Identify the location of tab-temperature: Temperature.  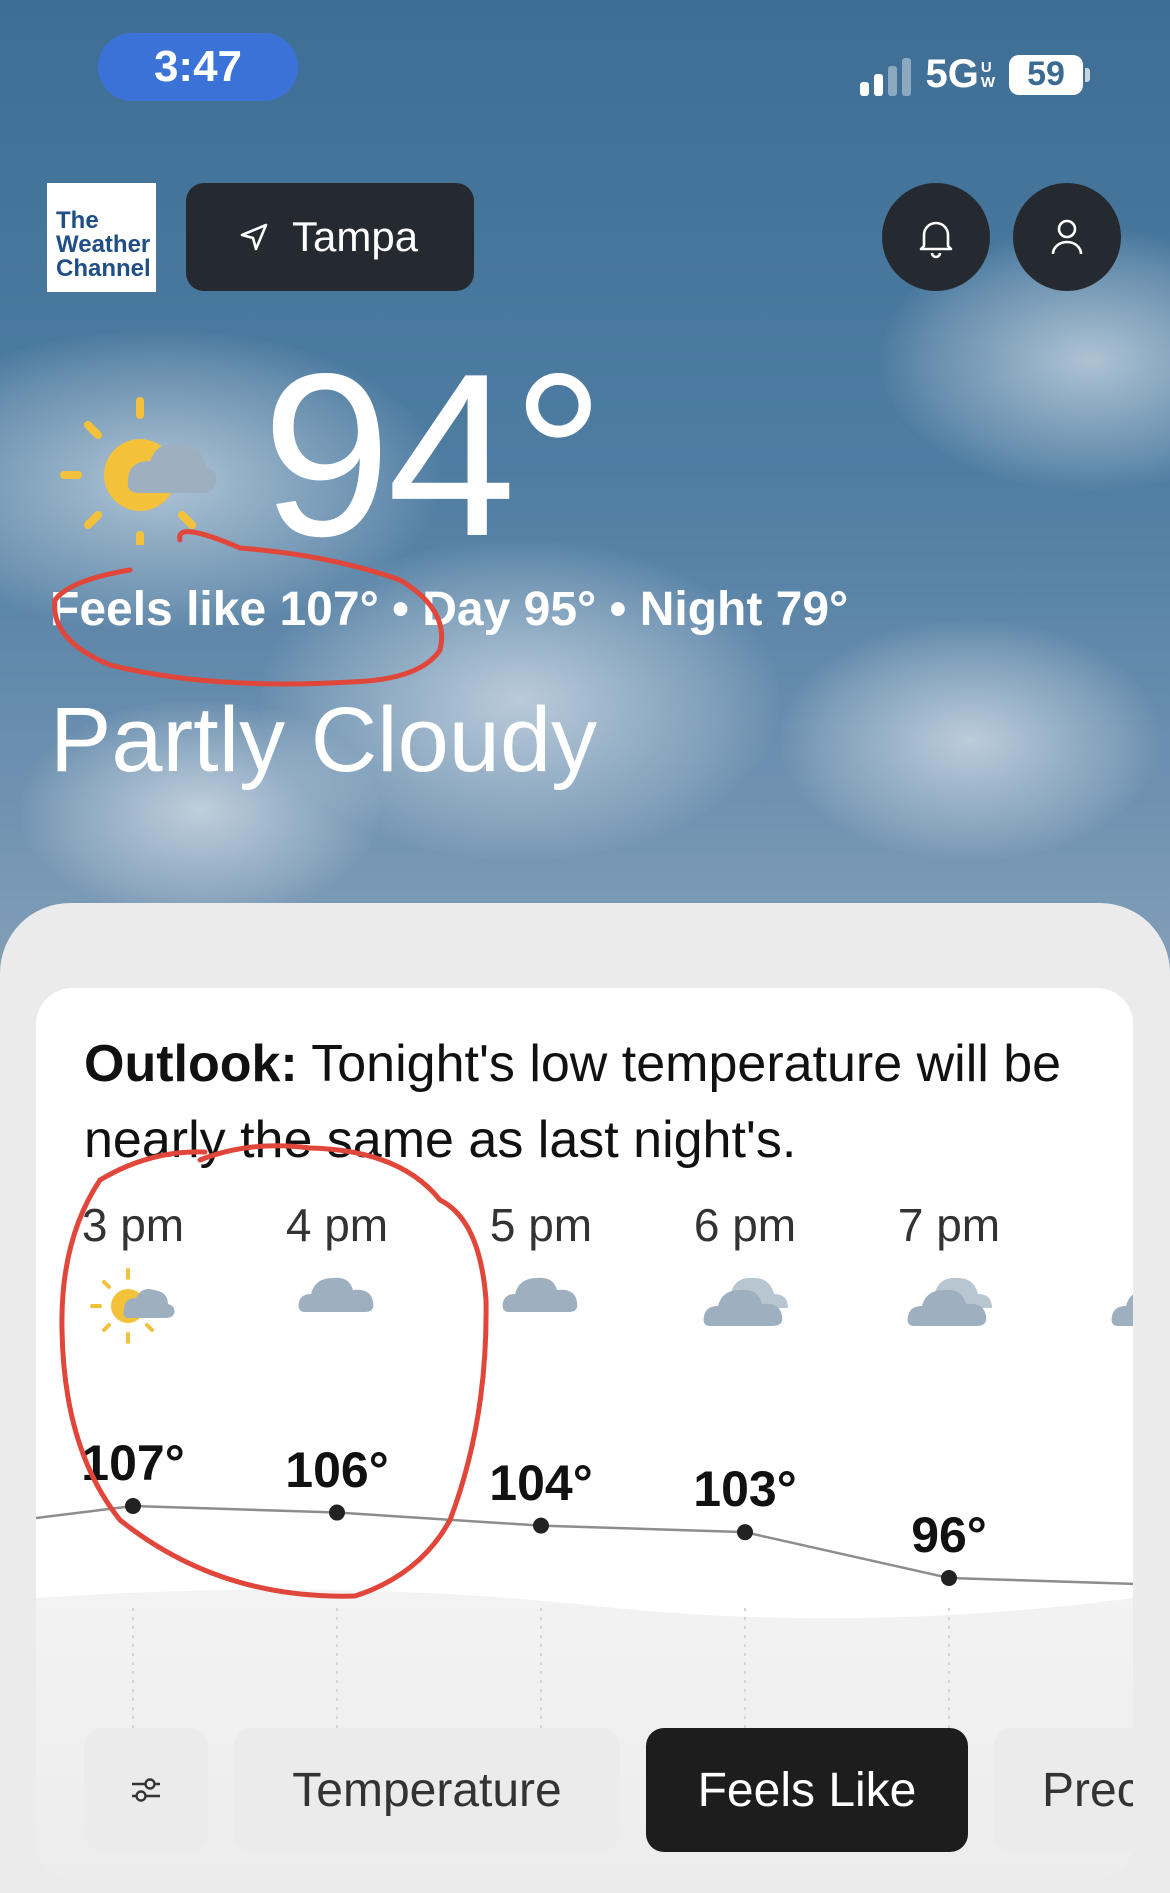
(427, 1790).